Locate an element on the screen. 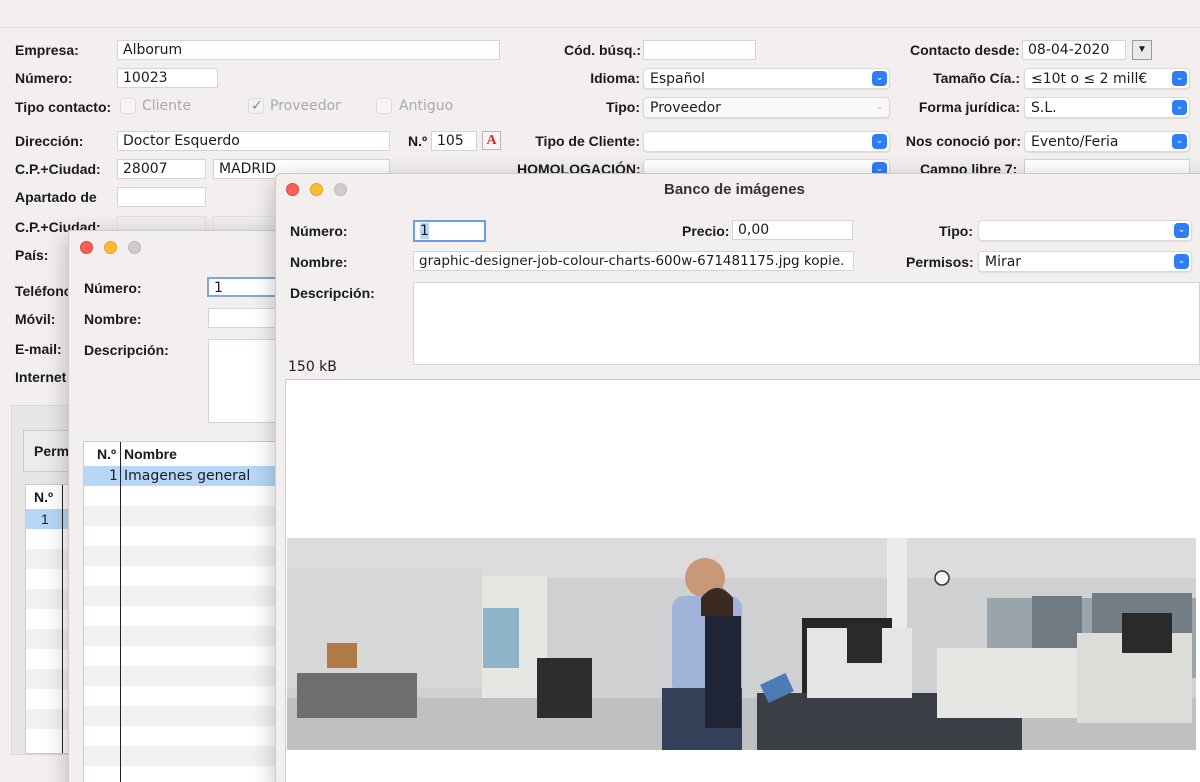 The height and width of the screenshot is (782, 1200). direccion-label: Dirección: is located at coordinates (49, 141).